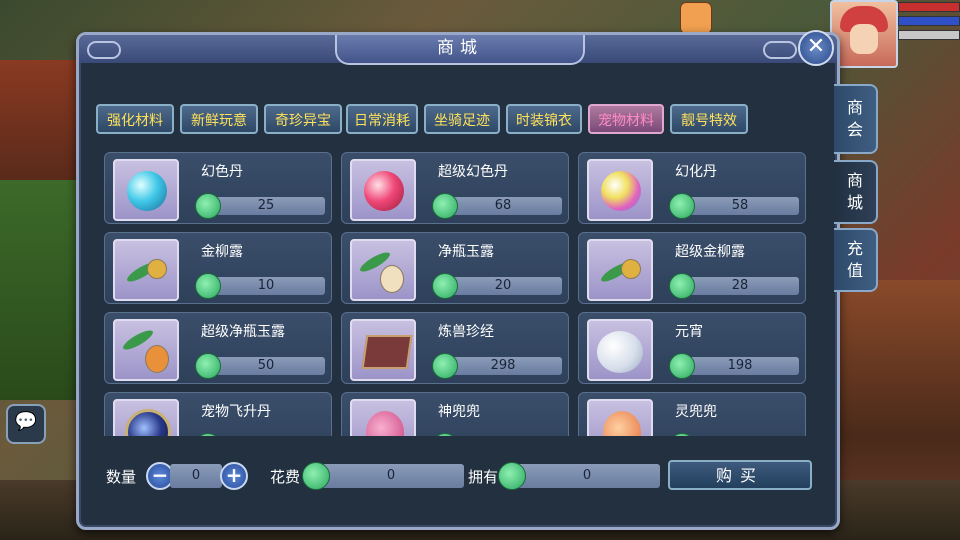  I want to click on side-tab-label: 商会, so click(854, 118).